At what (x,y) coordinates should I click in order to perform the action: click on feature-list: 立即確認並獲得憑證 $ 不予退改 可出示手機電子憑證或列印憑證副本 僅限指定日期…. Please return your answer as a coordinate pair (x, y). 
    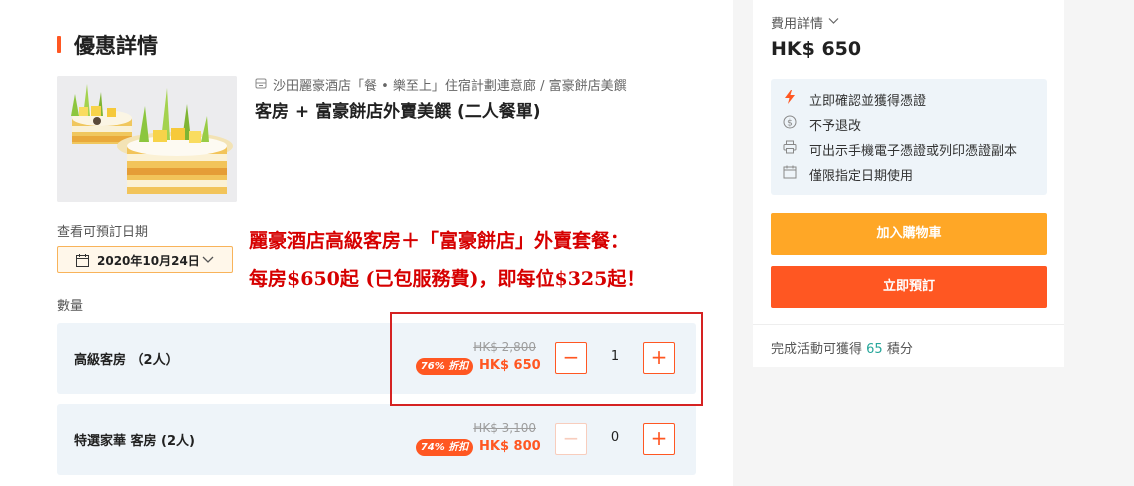
    Looking at the image, I should click on (909, 137).